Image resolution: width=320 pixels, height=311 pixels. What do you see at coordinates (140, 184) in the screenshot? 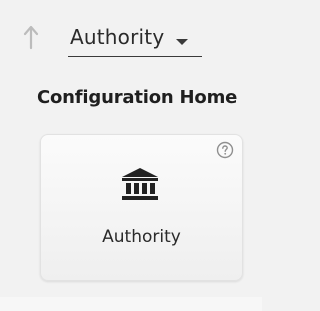
I see `building-columns-icon` at bounding box center [140, 184].